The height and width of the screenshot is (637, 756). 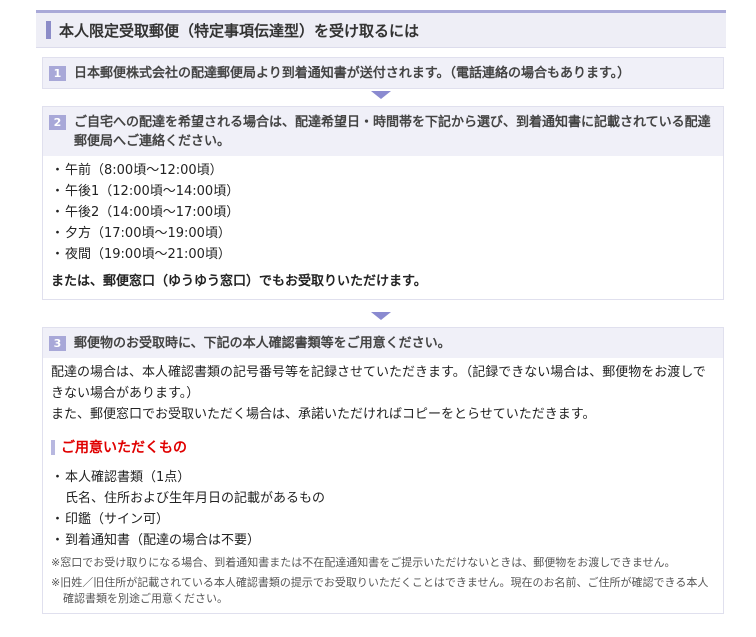 What do you see at coordinates (141, 233) in the screenshot?
I see `time-slot-item: ・夕方（17:00頃〜19:00頃）` at bounding box center [141, 233].